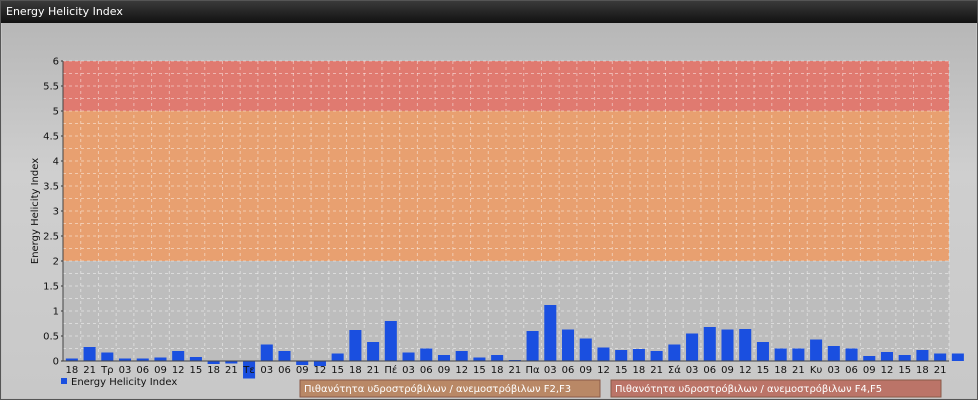 Image resolution: width=978 pixels, height=401 pixels. Describe the element at coordinates (51, 187) in the screenshot. I see `y-tick-label: 3.5` at that location.